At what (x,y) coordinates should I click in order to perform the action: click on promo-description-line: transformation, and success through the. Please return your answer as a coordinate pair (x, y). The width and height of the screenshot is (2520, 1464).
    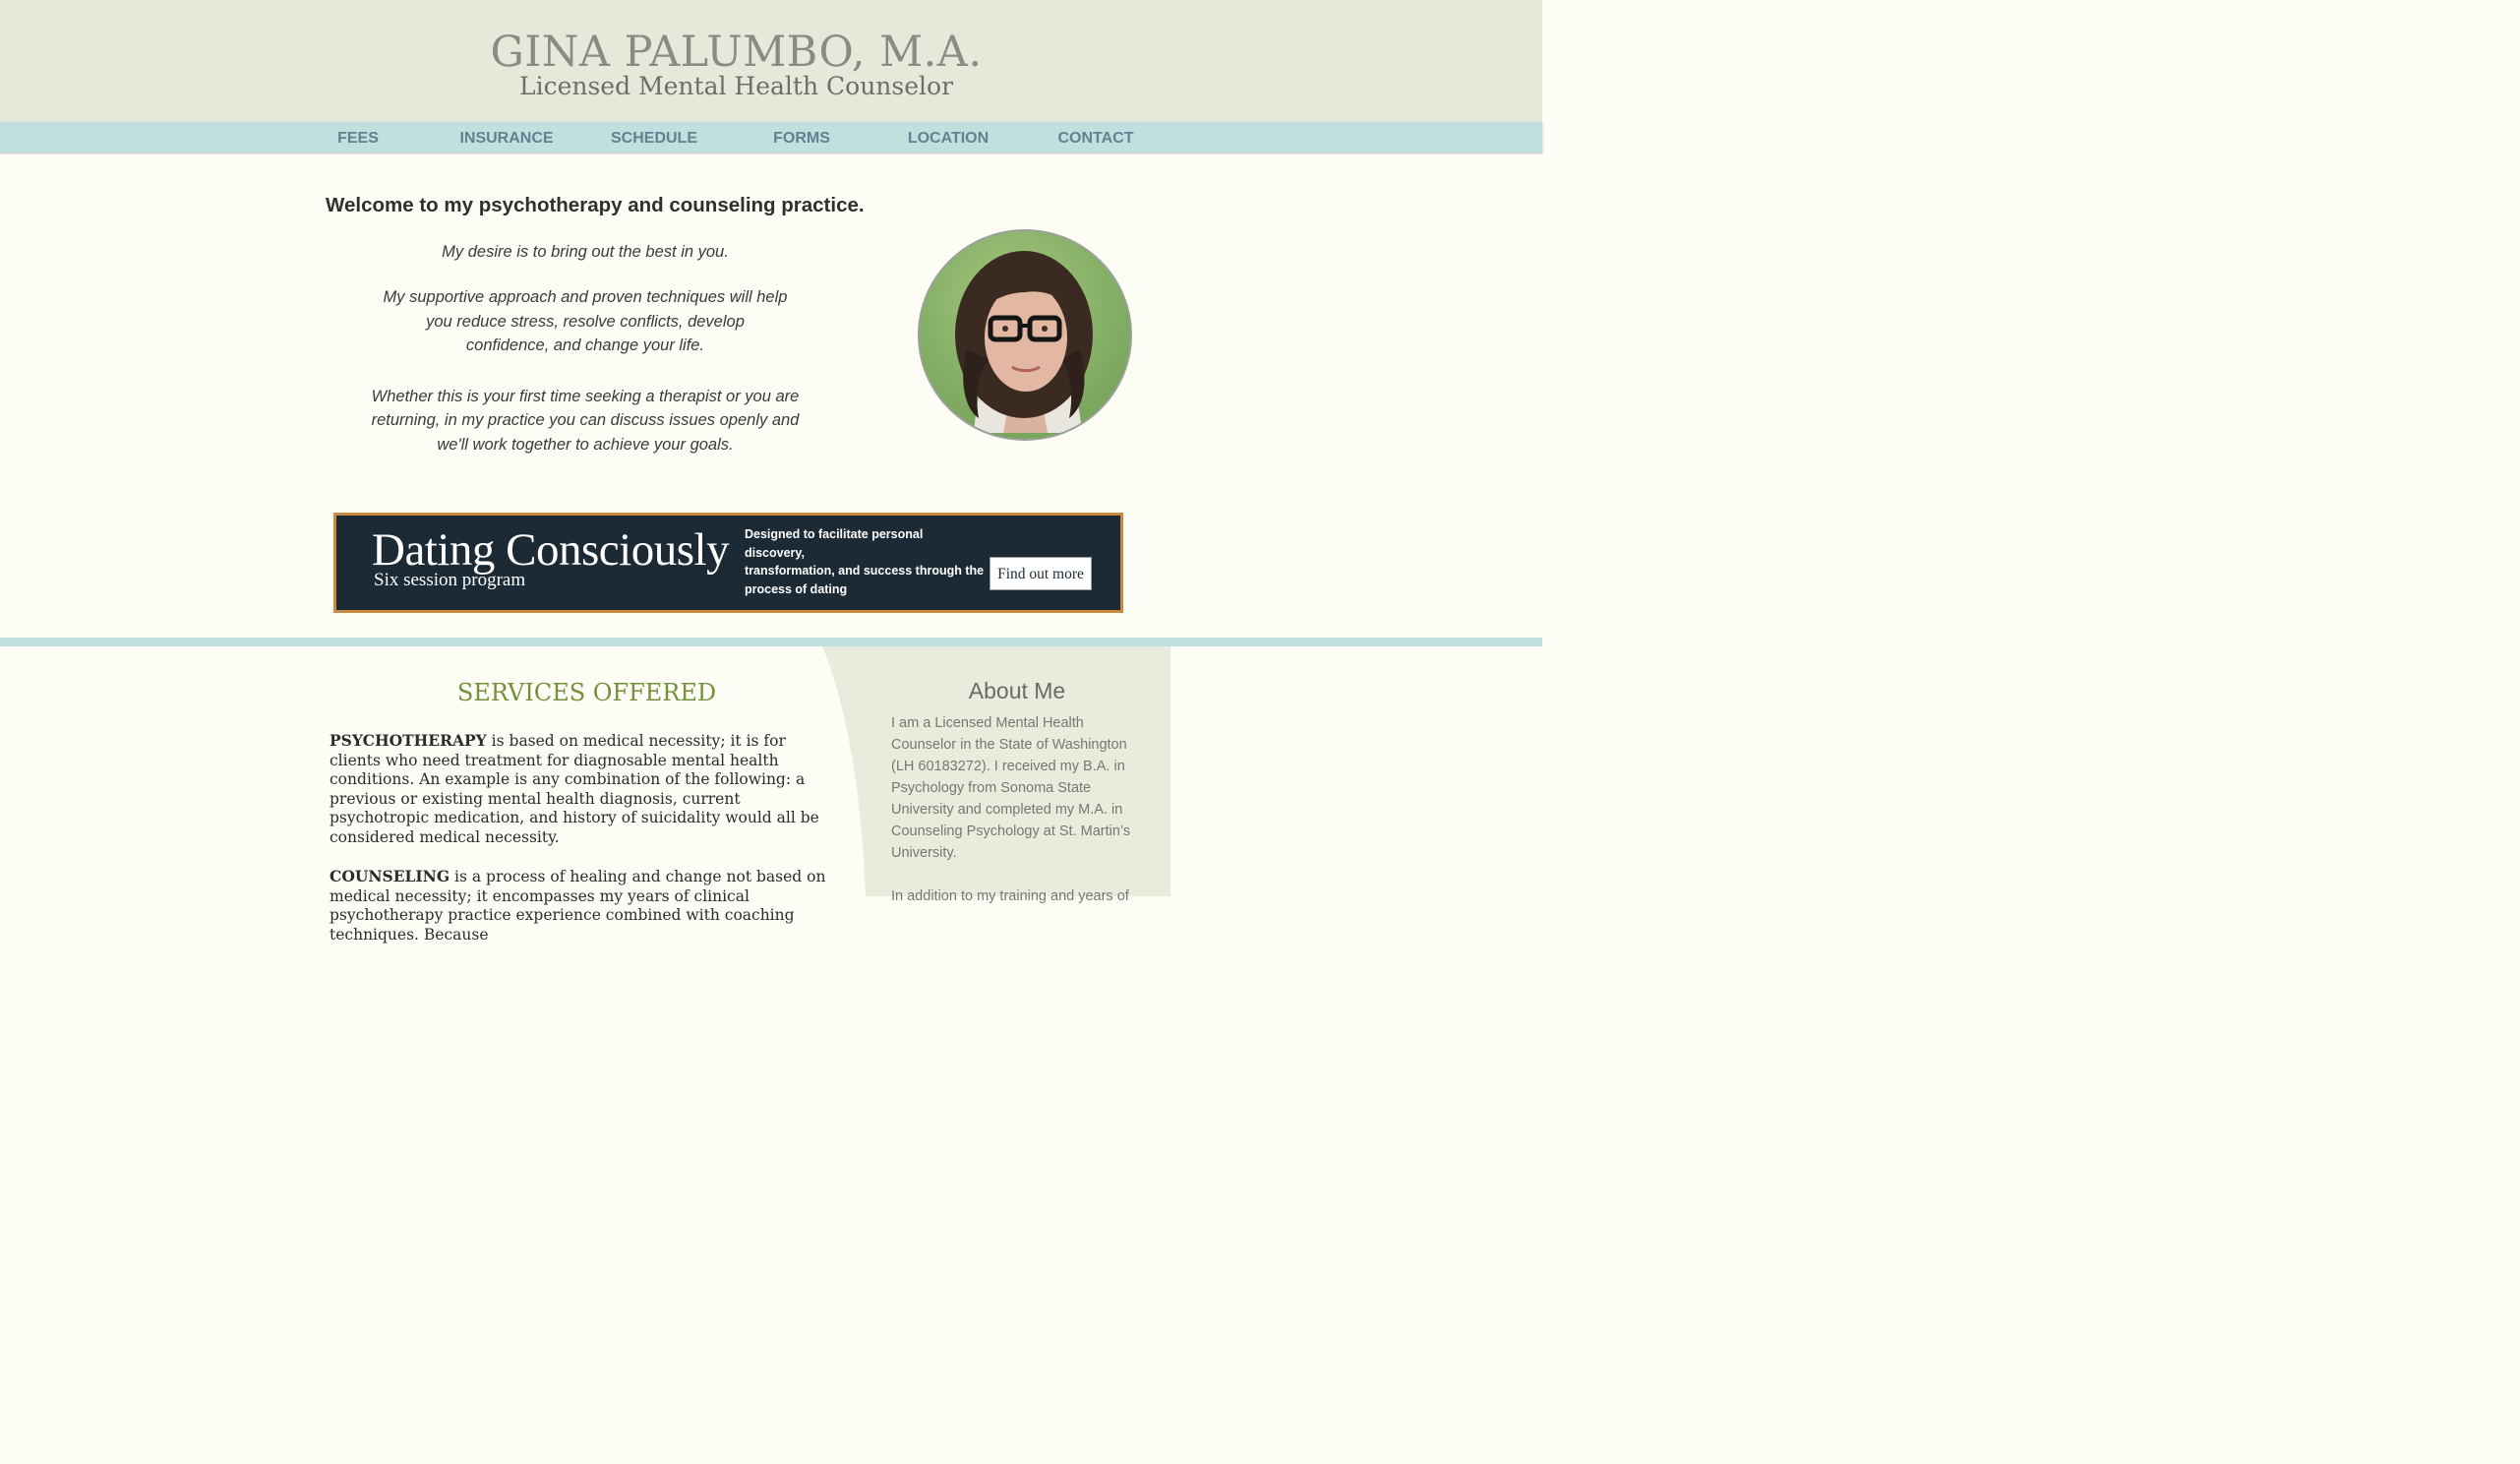
    Looking at the image, I should click on (865, 571).